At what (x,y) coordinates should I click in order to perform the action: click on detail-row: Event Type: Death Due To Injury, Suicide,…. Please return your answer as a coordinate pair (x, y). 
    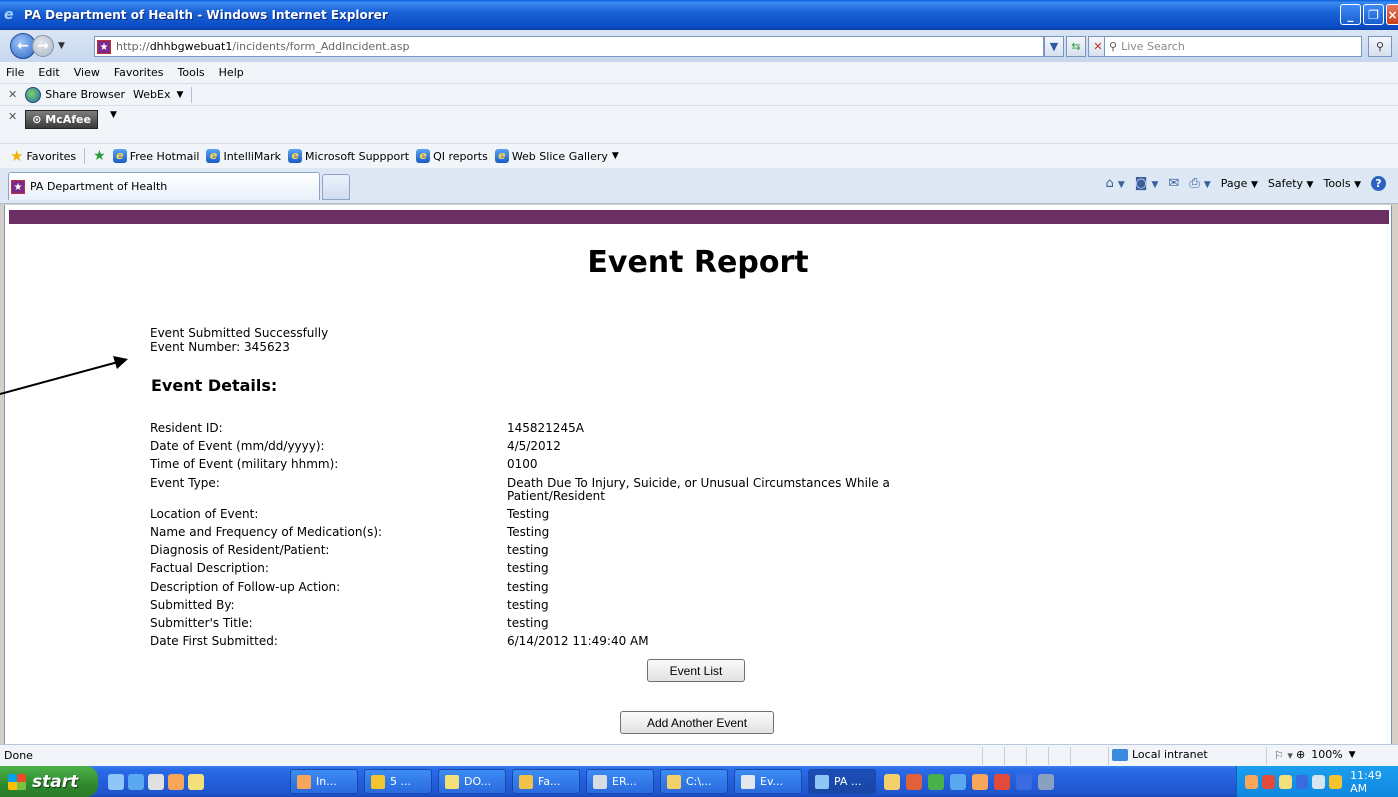
    Looking at the image, I should click on (600, 489).